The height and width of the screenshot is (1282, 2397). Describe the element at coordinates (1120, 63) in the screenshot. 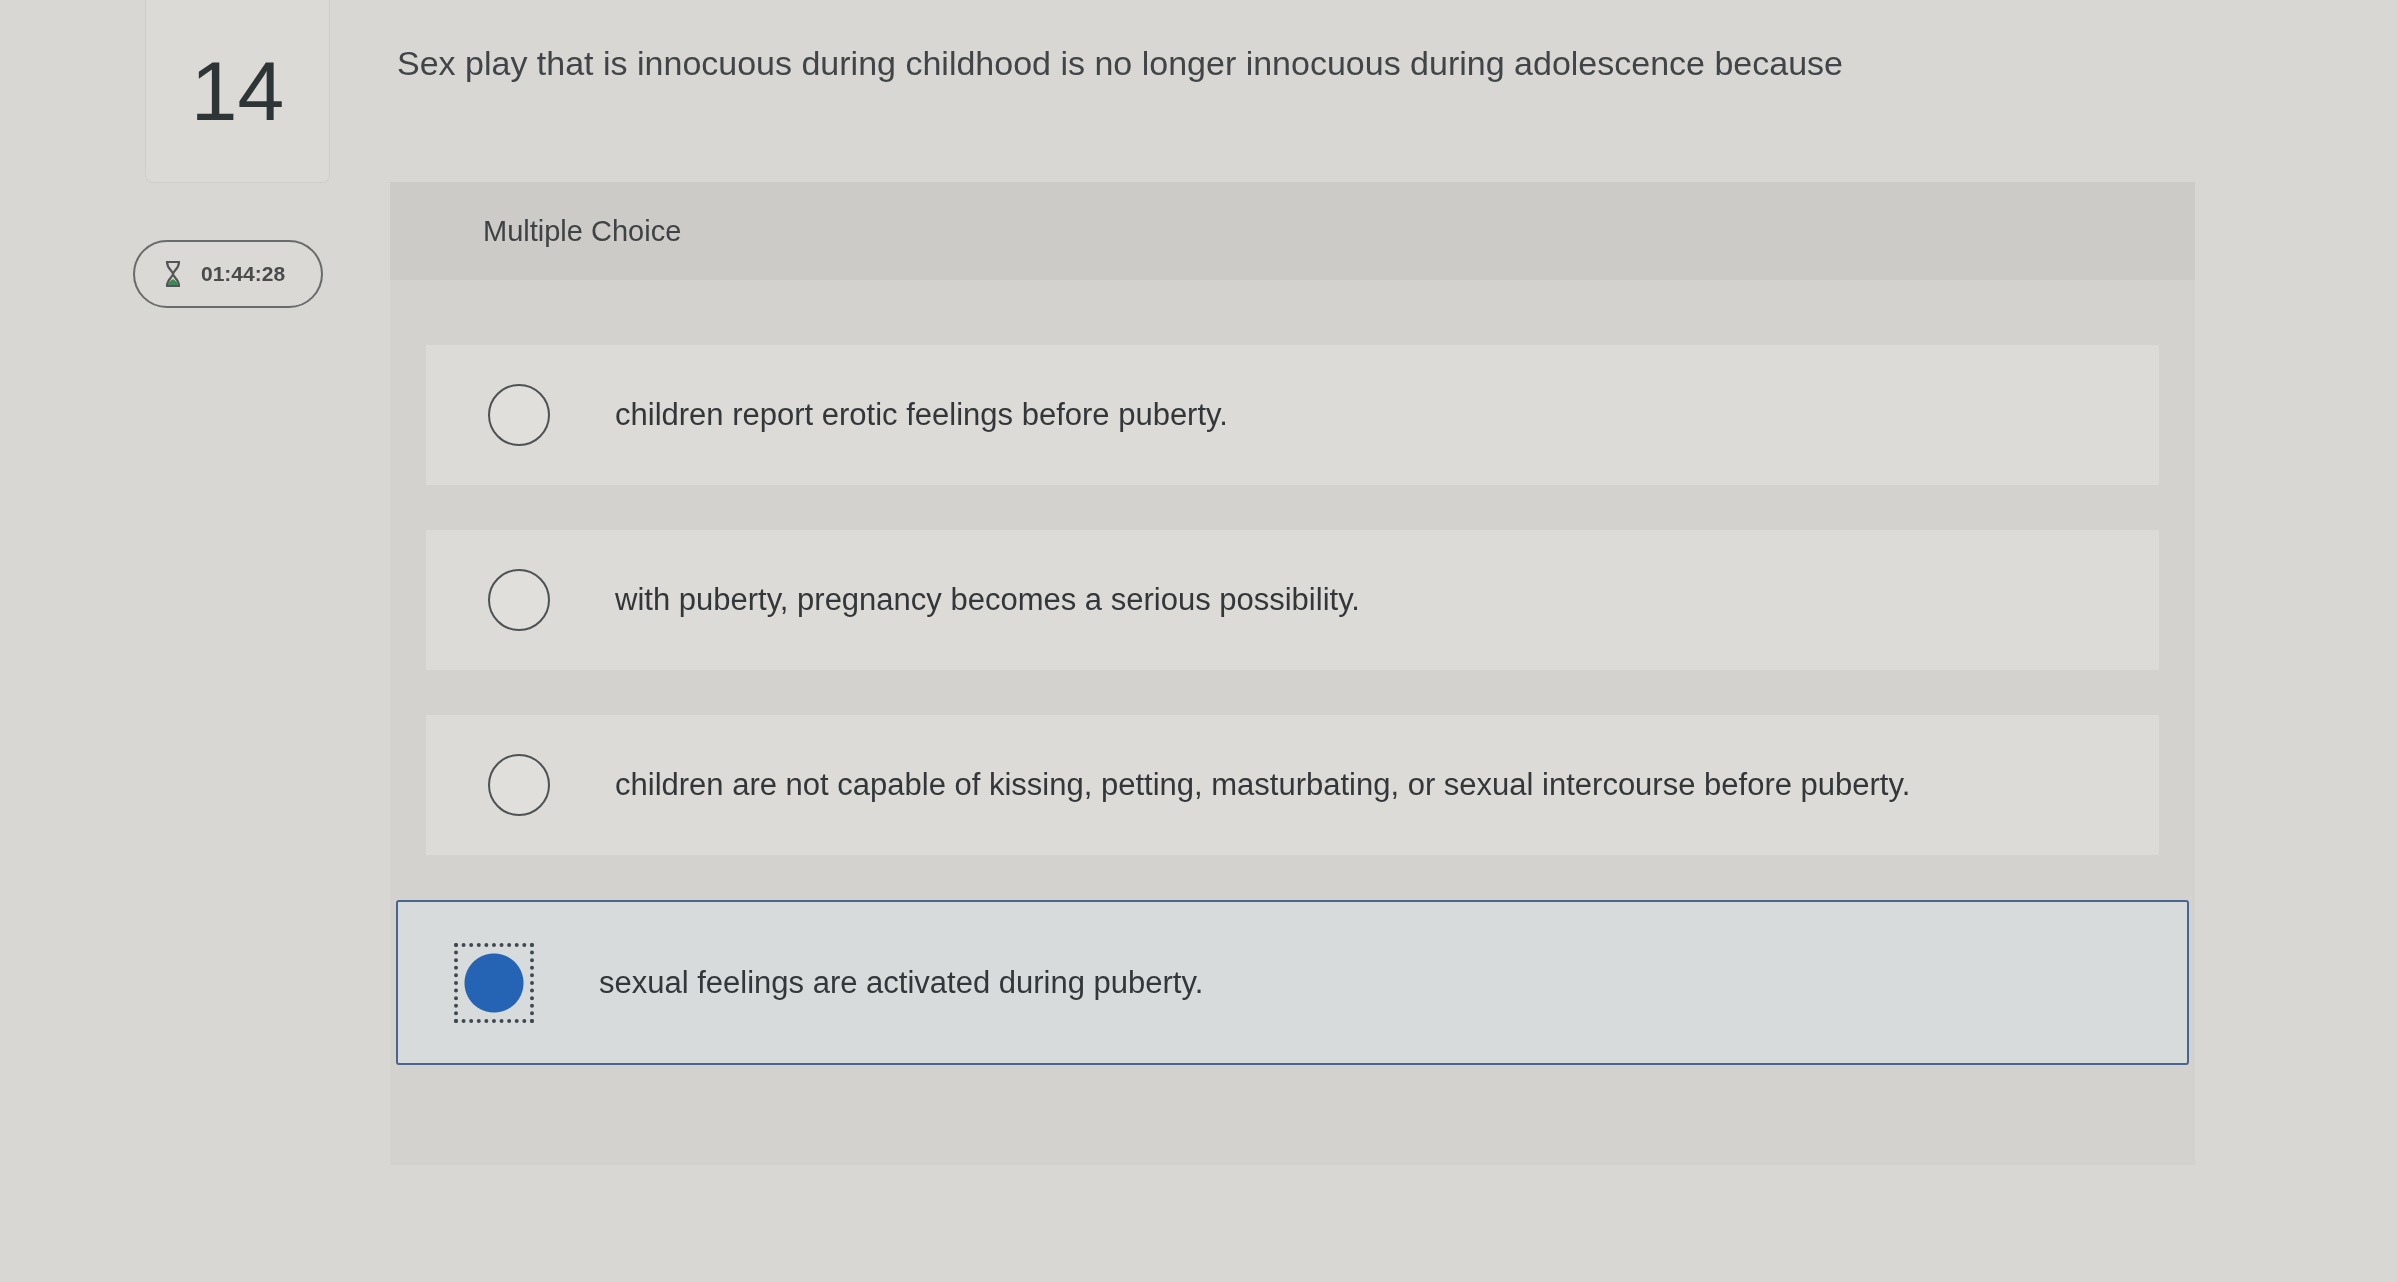

I see `question-text: Sex play that is innocuous during childhood is no longer innocuous during adolescence because` at that location.